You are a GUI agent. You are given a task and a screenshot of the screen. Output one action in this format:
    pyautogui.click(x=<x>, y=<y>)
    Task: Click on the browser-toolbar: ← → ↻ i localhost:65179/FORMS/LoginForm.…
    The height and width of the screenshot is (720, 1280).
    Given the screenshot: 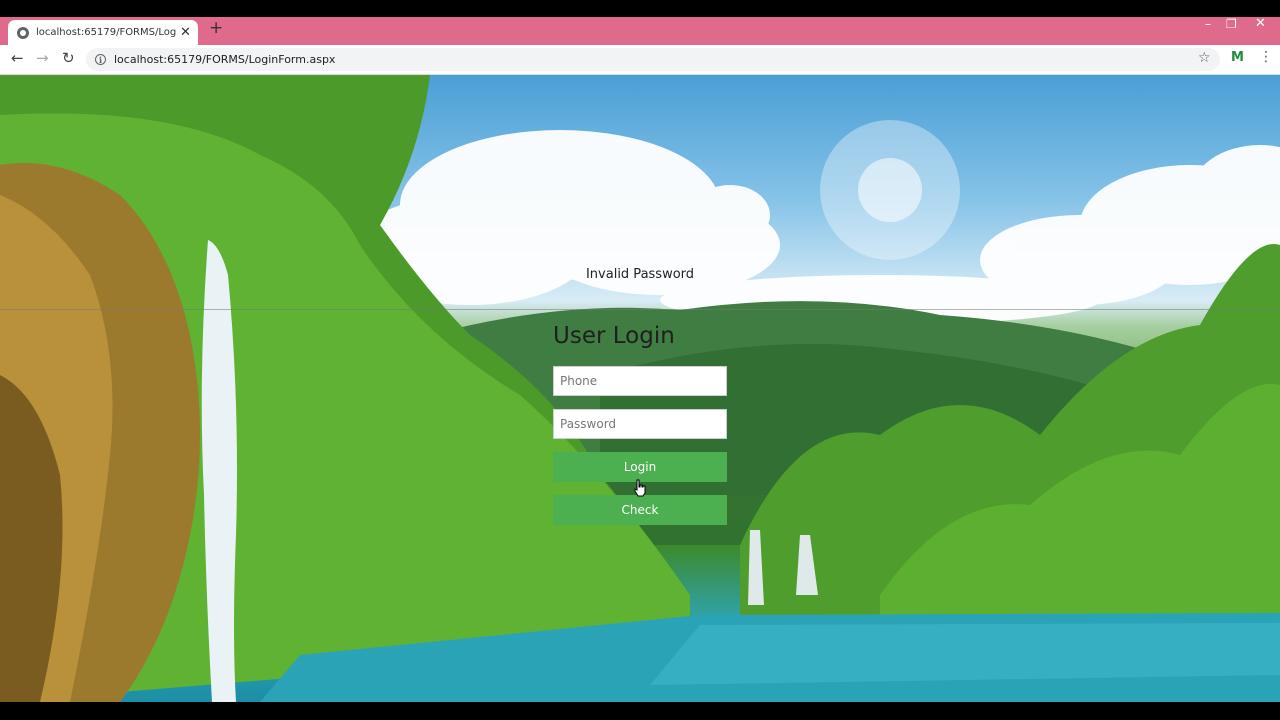 What is the action you would take?
    pyautogui.click(x=640, y=60)
    